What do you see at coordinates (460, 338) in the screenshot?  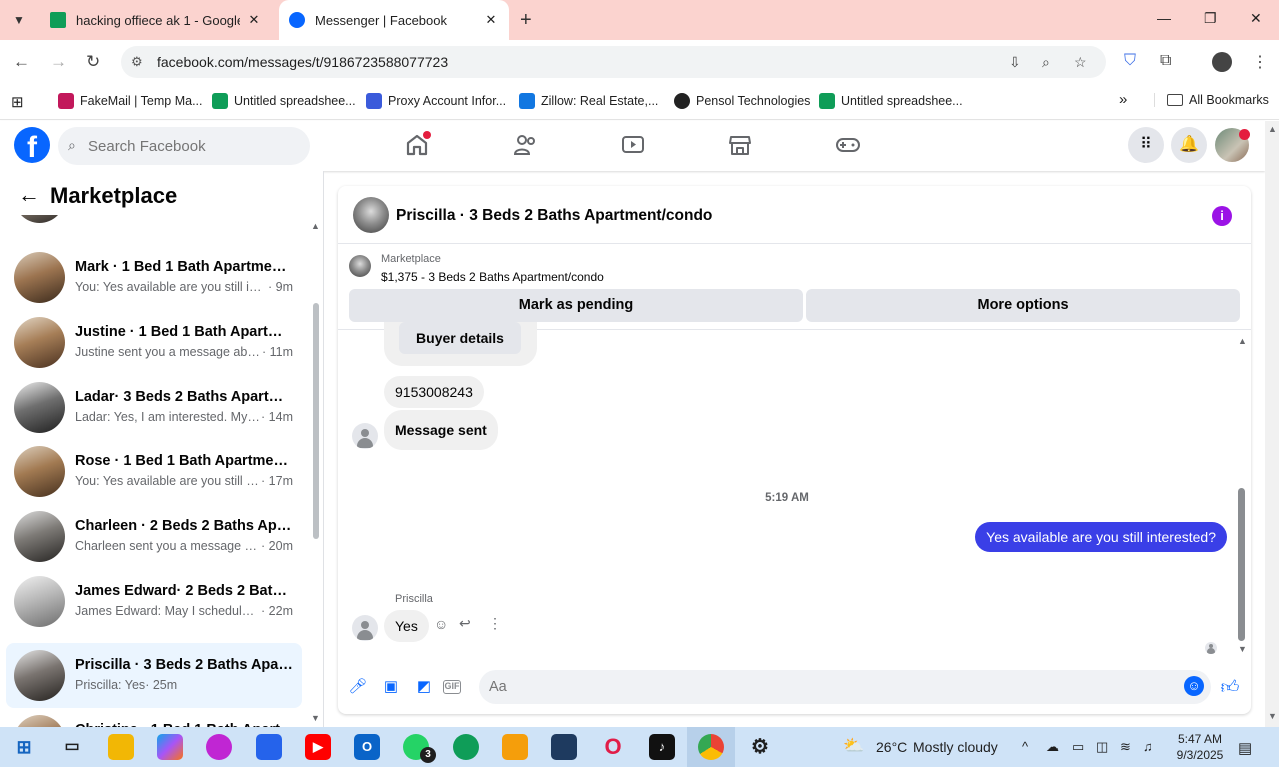 I see `buyer-details-button: Buyer details` at bounding box center [460, 338].